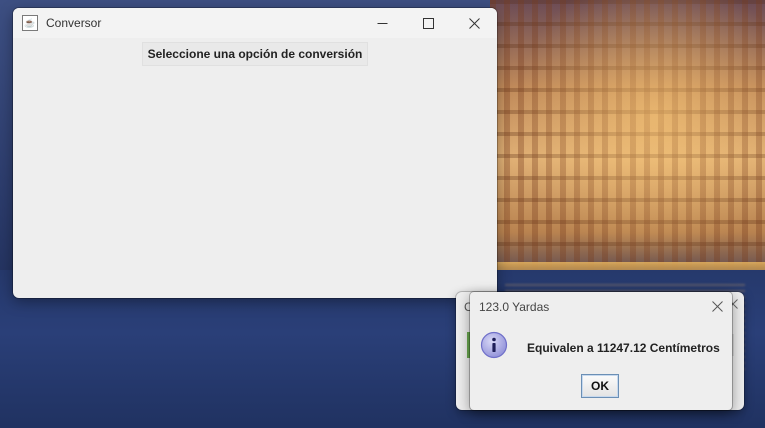  Describe the element at coordinates (74, 23) in the screenshot. I see `window-title: Conversor` at that location.